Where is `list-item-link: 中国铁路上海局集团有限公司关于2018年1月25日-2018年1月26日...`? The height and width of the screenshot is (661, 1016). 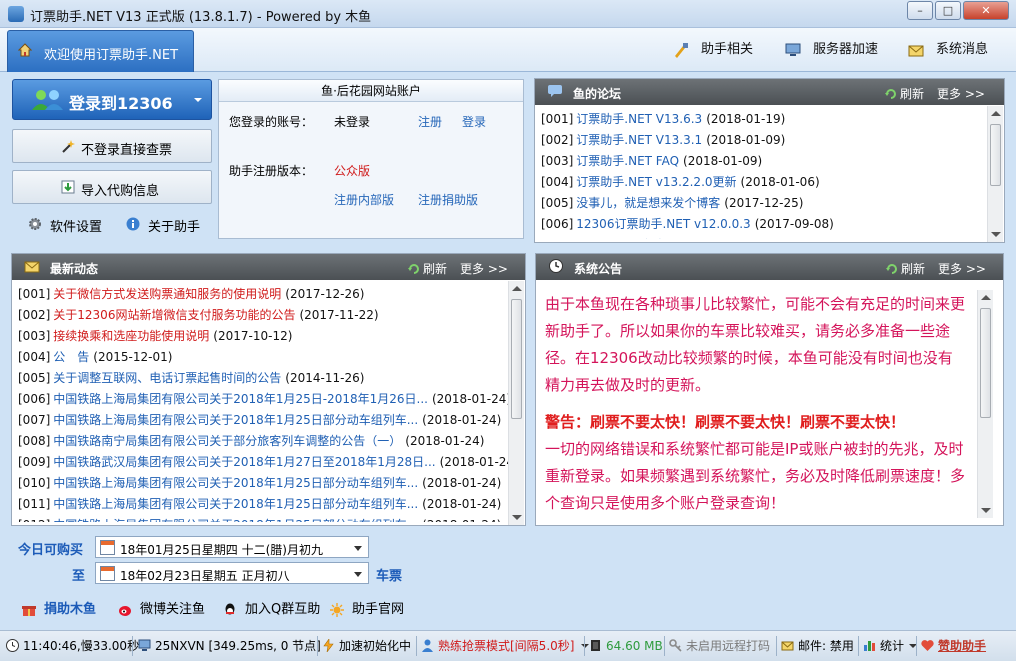 list-item-link: 中国铁路上海局集团有限公司关于2018年1月25日-2018年1月26日... is located at coordinates (240, 399).